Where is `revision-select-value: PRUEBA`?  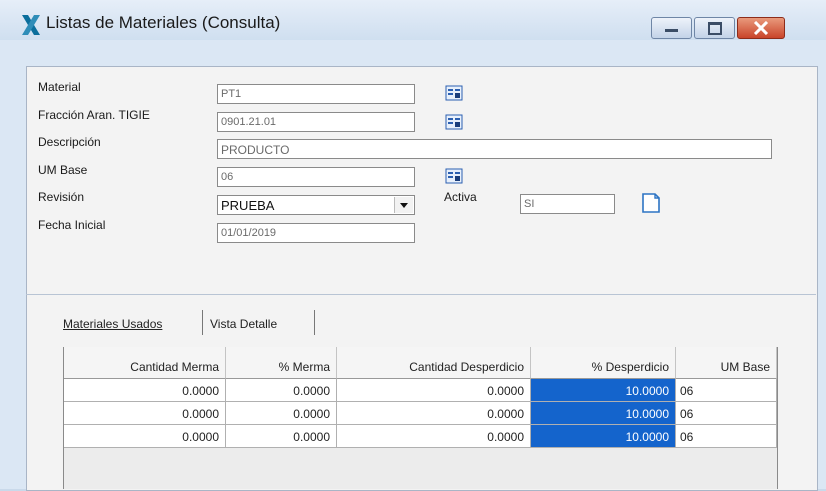 revision-select-value: PRUEBA is located at coordinates (248, 205).